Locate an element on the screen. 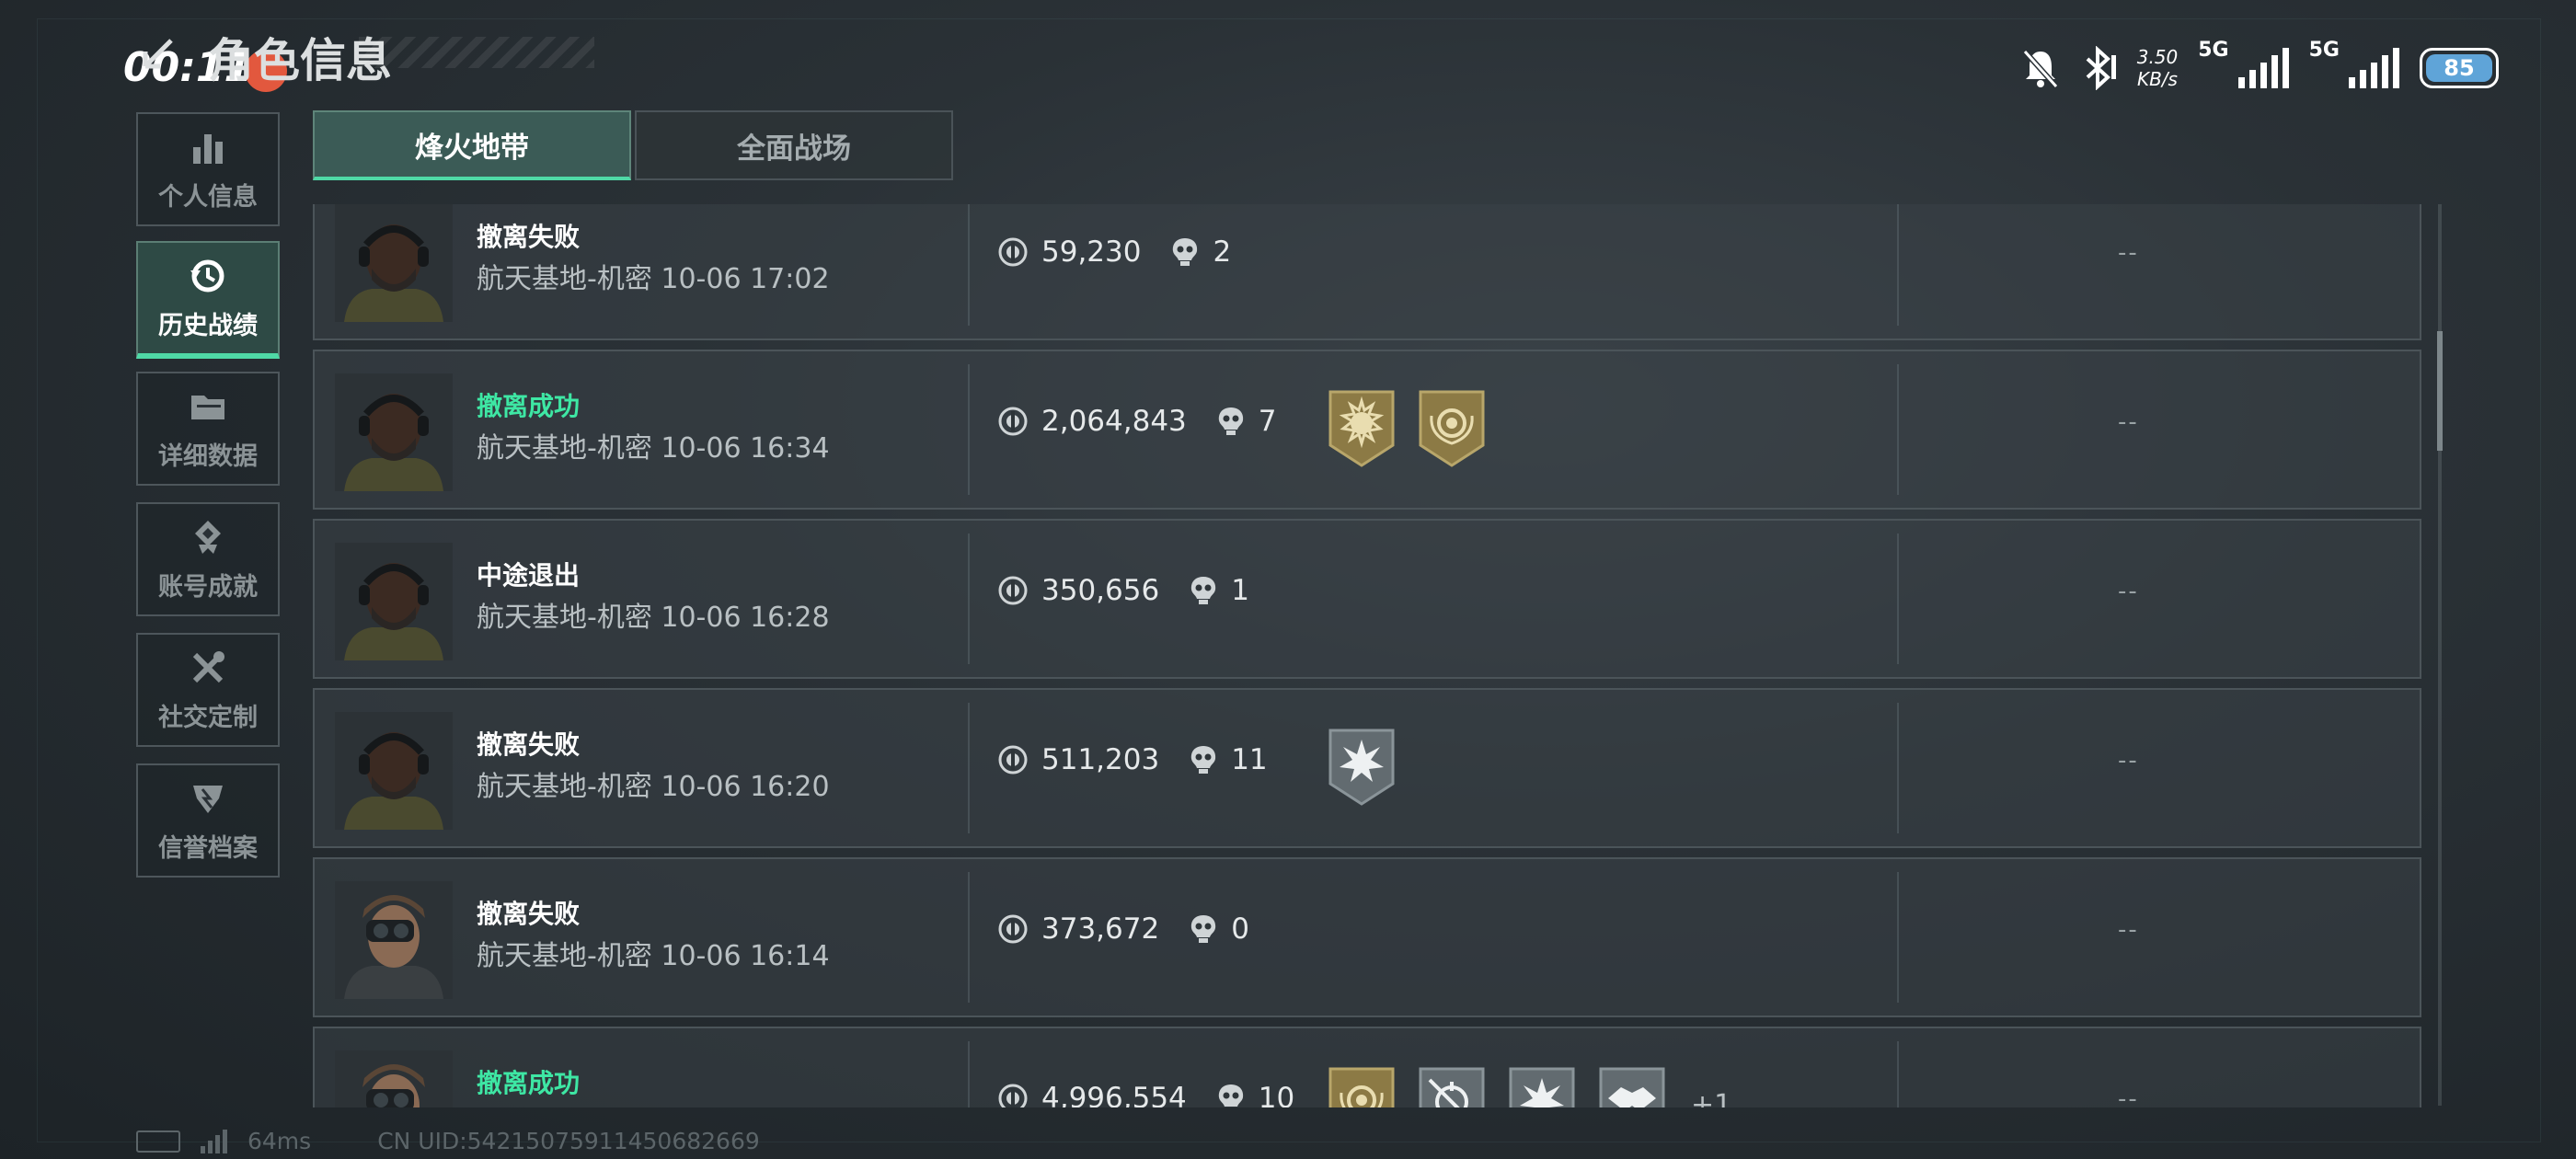 The height and width of the screenshot is (1159, 2576). match-record-row: 撤离成功 航天基地-机密 10-06 16:34 2,064,843 7 -- is located at coordinates (1367, 430).